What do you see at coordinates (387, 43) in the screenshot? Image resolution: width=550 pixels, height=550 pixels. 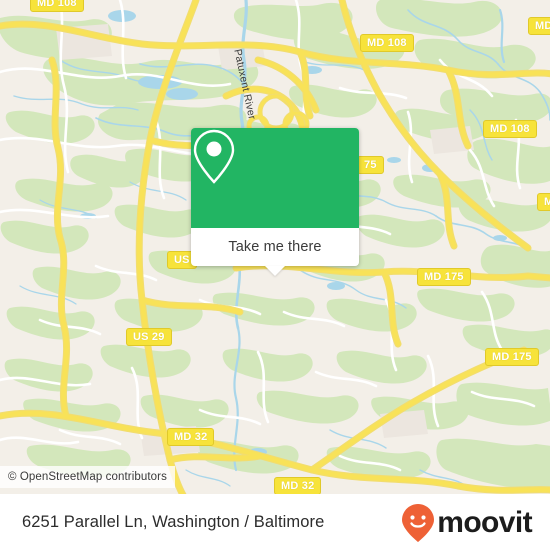 I see `road-shield-md108-top: MD 108` at bounding box center [387, 43].